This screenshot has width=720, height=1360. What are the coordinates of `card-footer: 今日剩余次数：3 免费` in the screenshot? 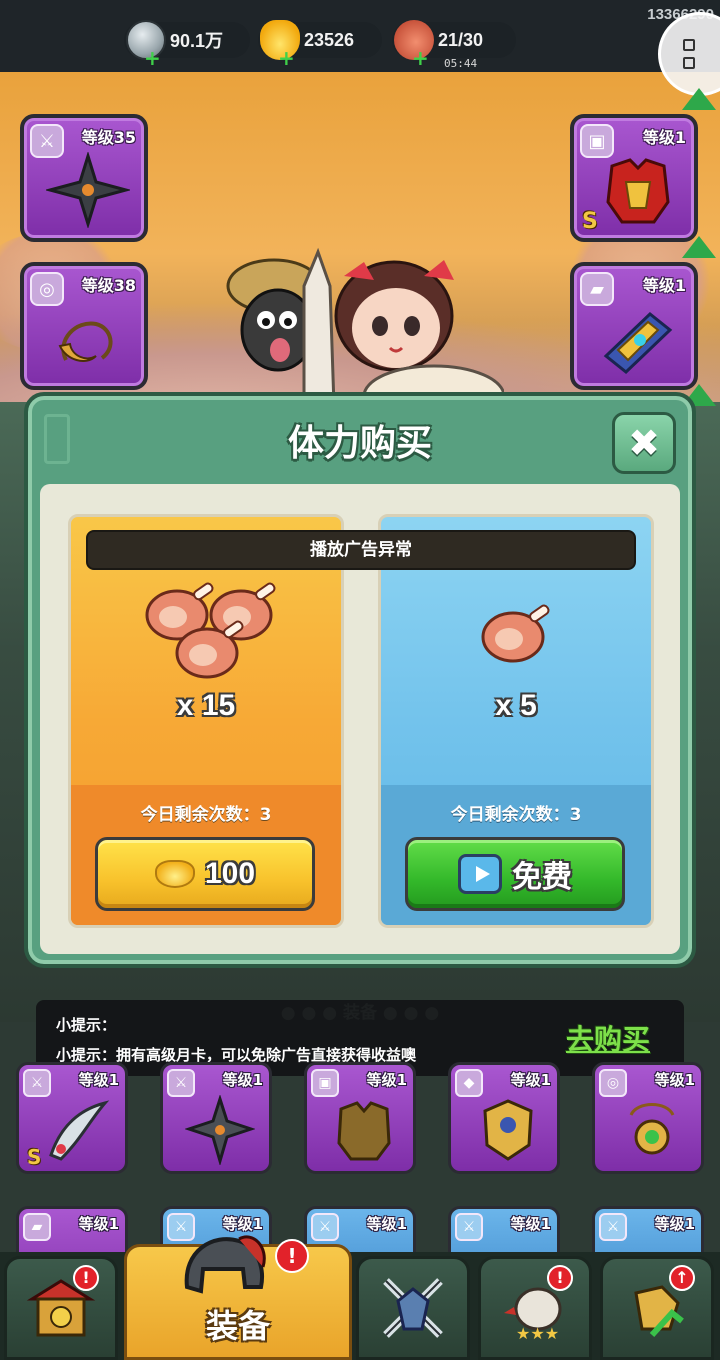 It's located at (516, 855).